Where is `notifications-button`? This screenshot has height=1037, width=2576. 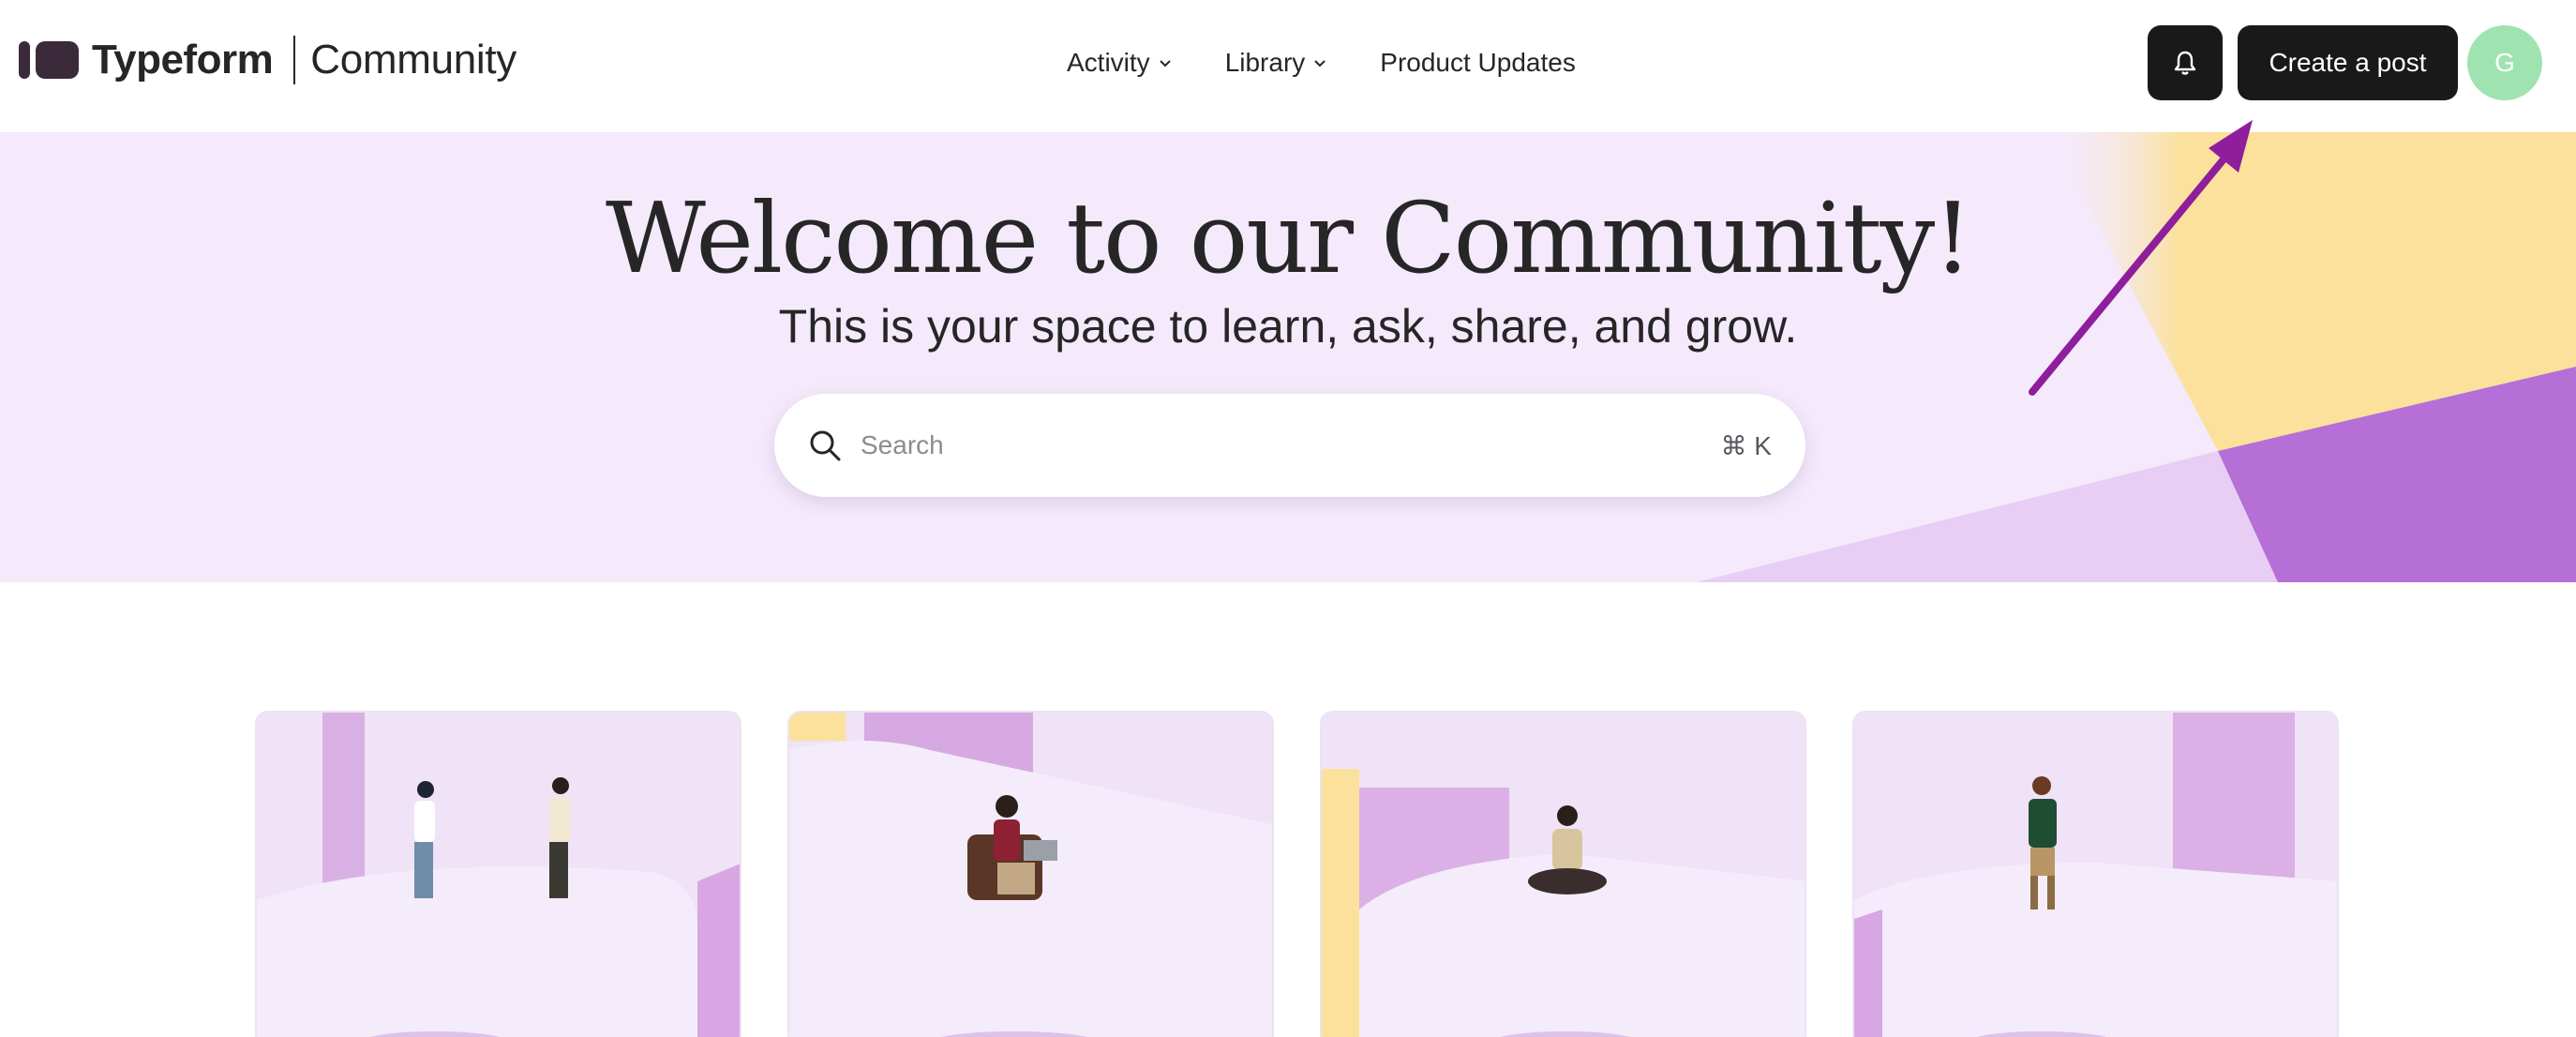 notifications-button is located at coordinates (2185, 62).